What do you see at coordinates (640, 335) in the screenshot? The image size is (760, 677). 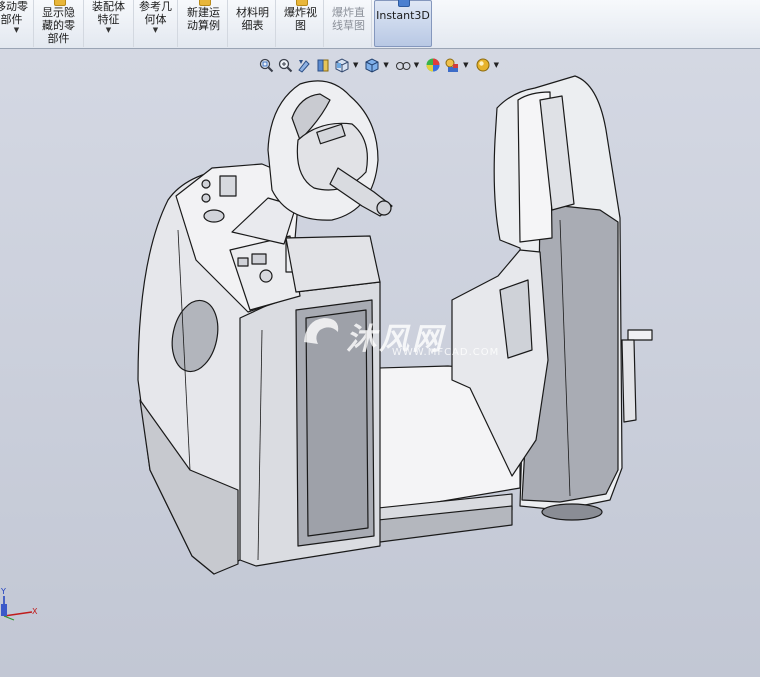 I see `side-bracket` at bounding box center [640, 335].